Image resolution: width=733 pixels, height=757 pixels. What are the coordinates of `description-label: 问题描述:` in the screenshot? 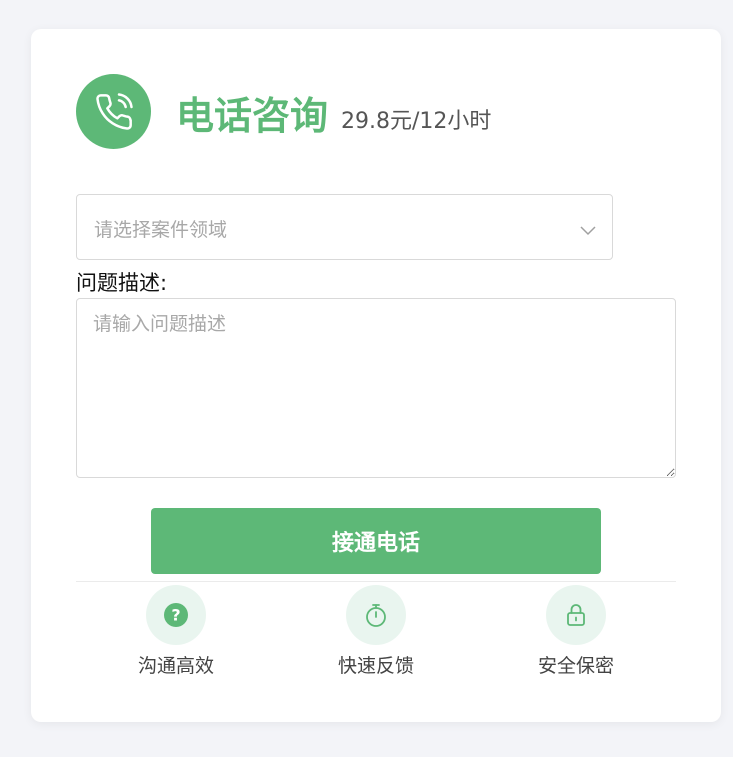 It's located at (122, 283).